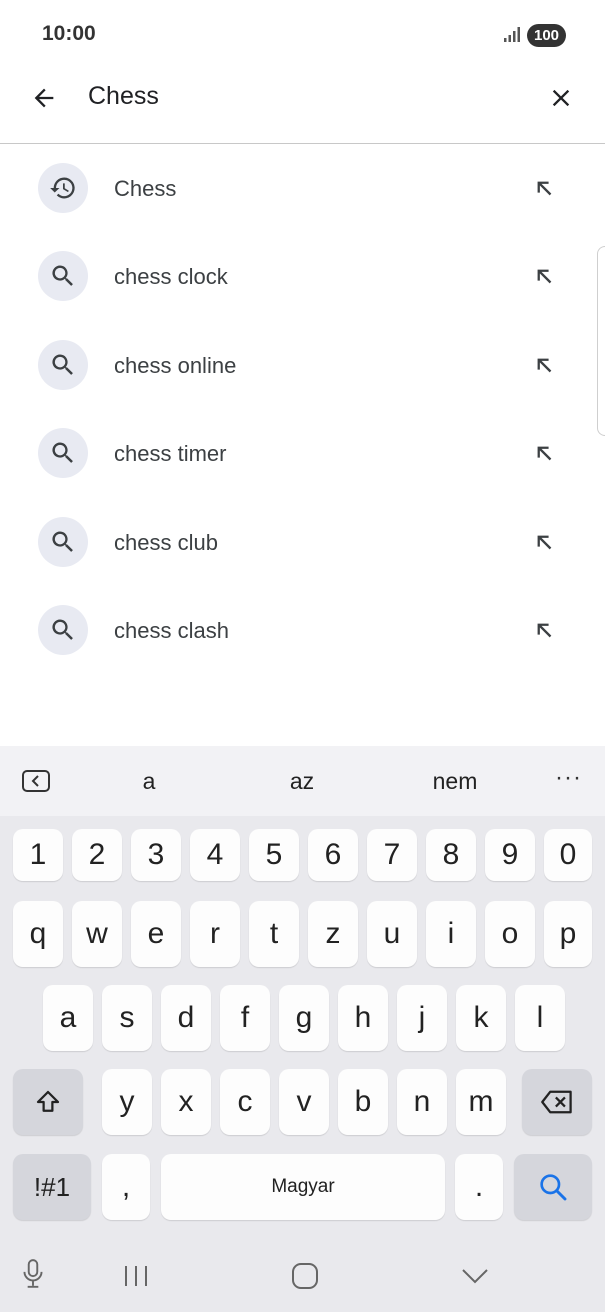  Describe the element at coordinates (171, 276) in the screenshot. I see `suggestion-label: chess clock` at that location.